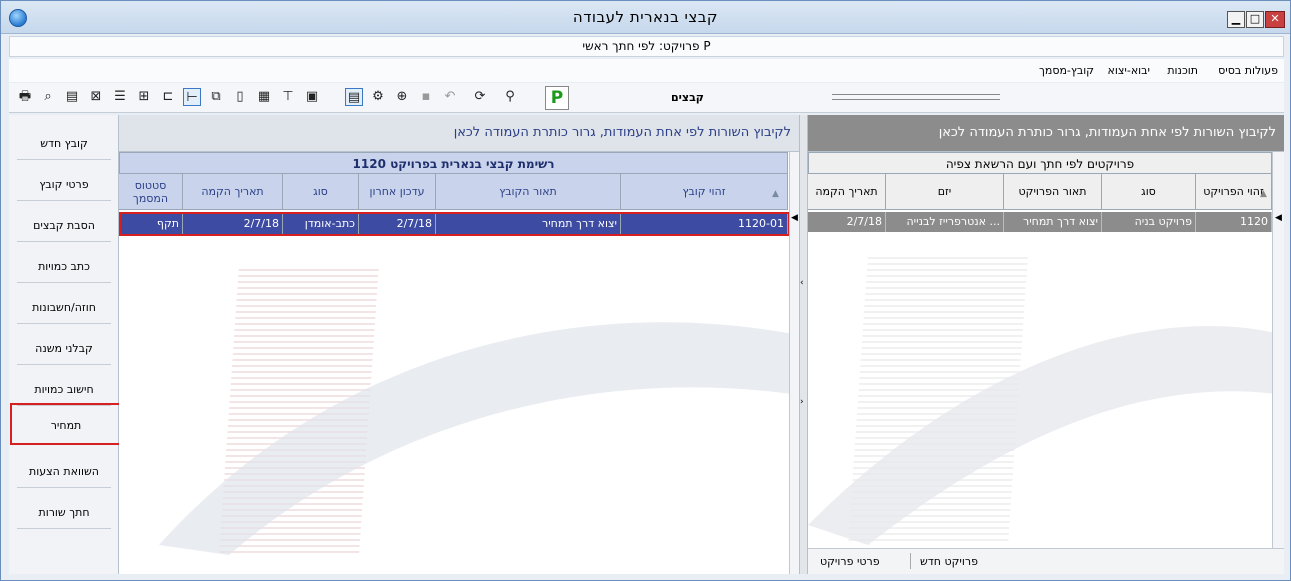 The image size is (1291, 581). What do you see at coordinates (397, 224) in the screenshot?
I see `cell-last-update: 2/7/18` at bounding box center [397, 224].